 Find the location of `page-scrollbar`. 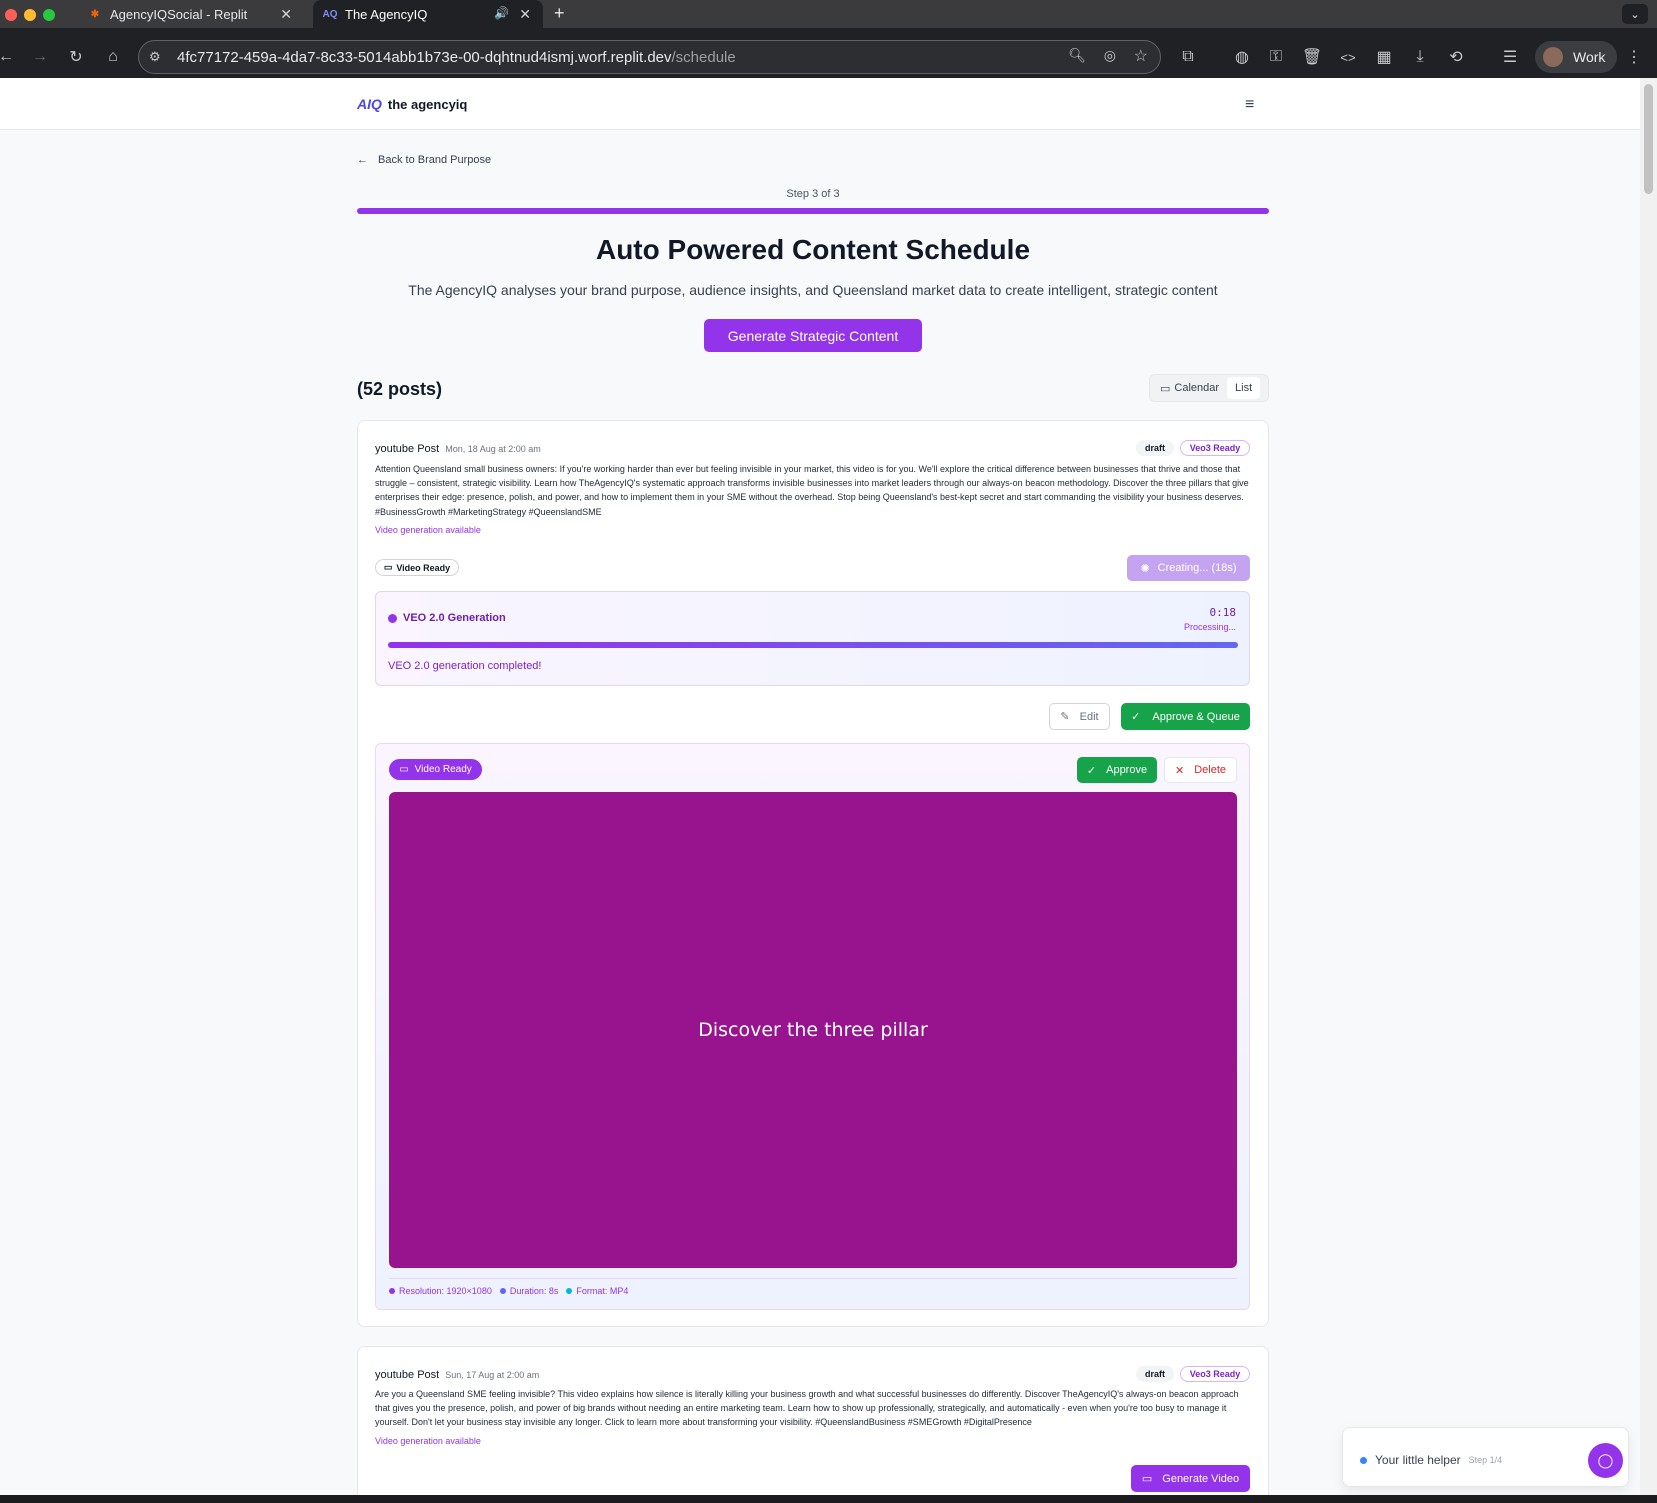

page-scrollbar is located at coordinates (1648, 786).